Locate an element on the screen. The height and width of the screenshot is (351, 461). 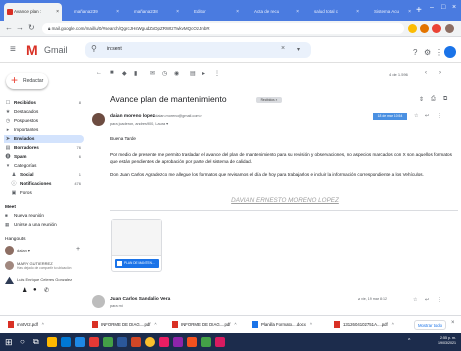
compose-button: + Redactar is located at coordinates (27, 81).